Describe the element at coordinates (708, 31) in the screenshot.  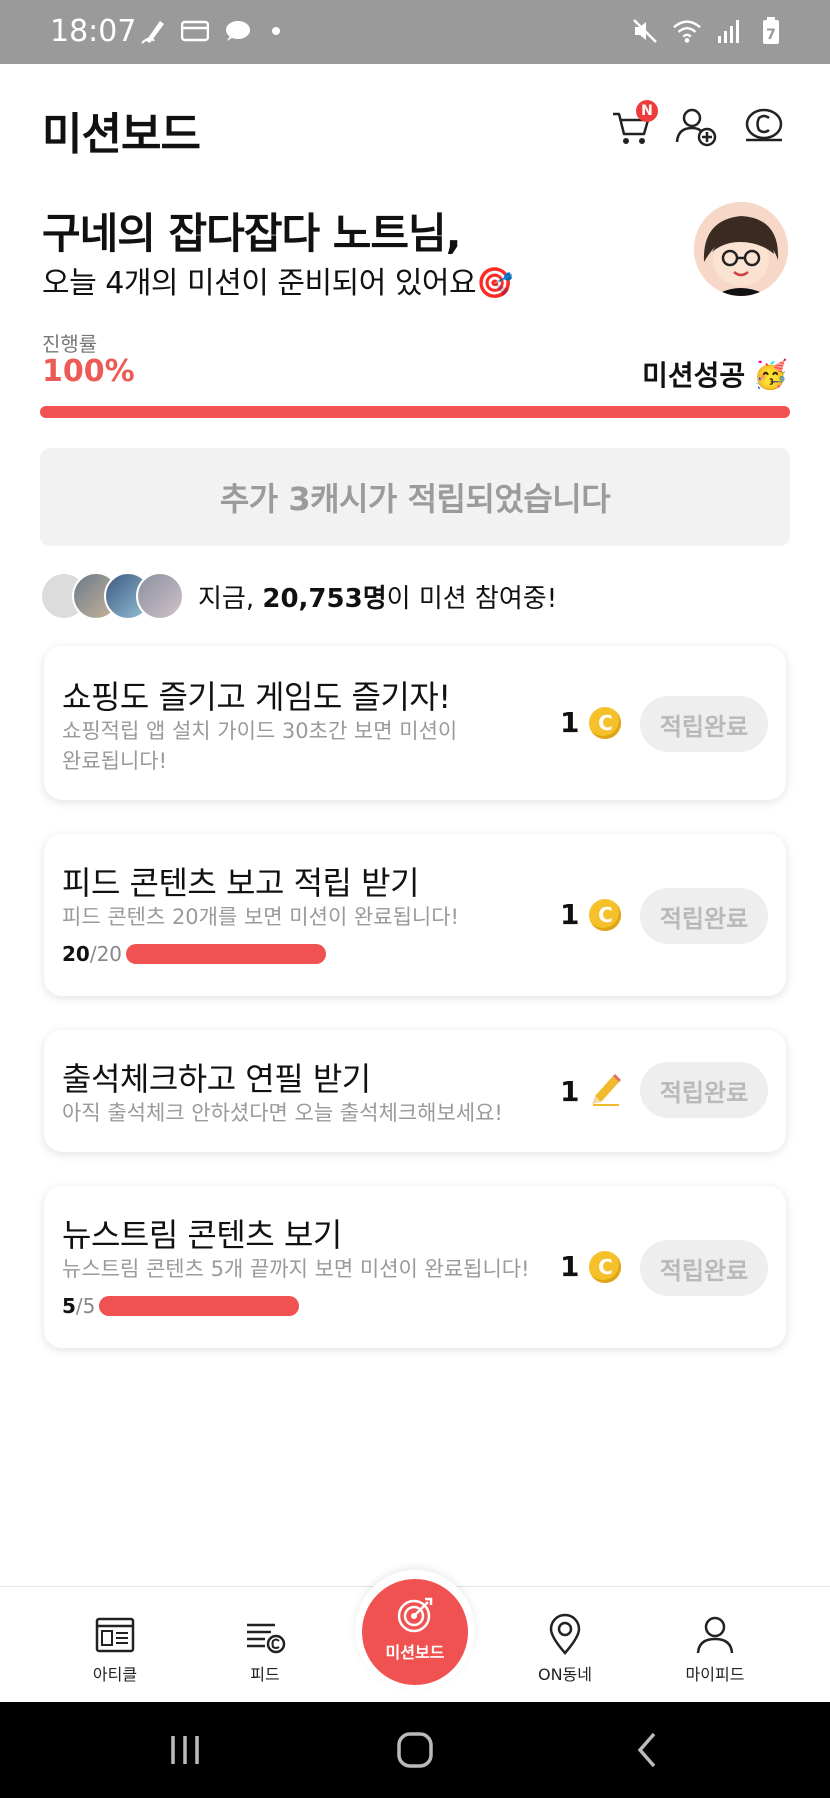
I see `status-right-icons: 7` at that location.